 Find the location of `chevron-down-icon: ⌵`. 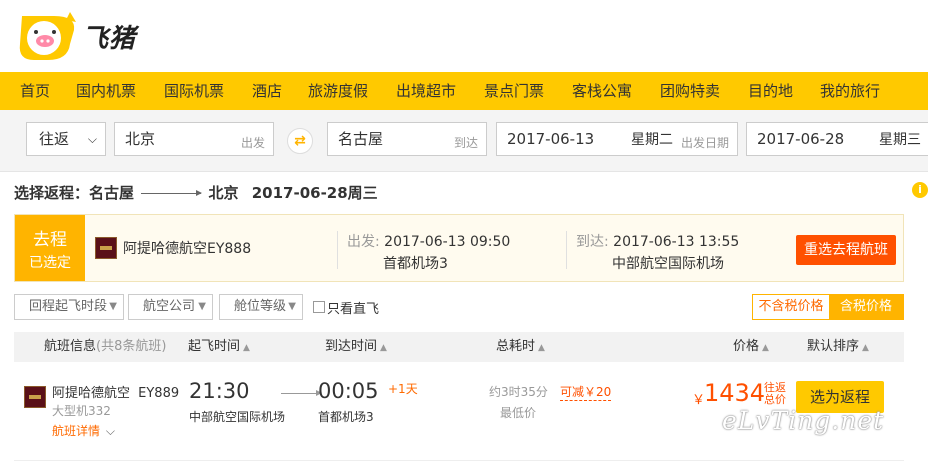

chevron-down-icon: ⌵ is located at coordinates (110, 431).